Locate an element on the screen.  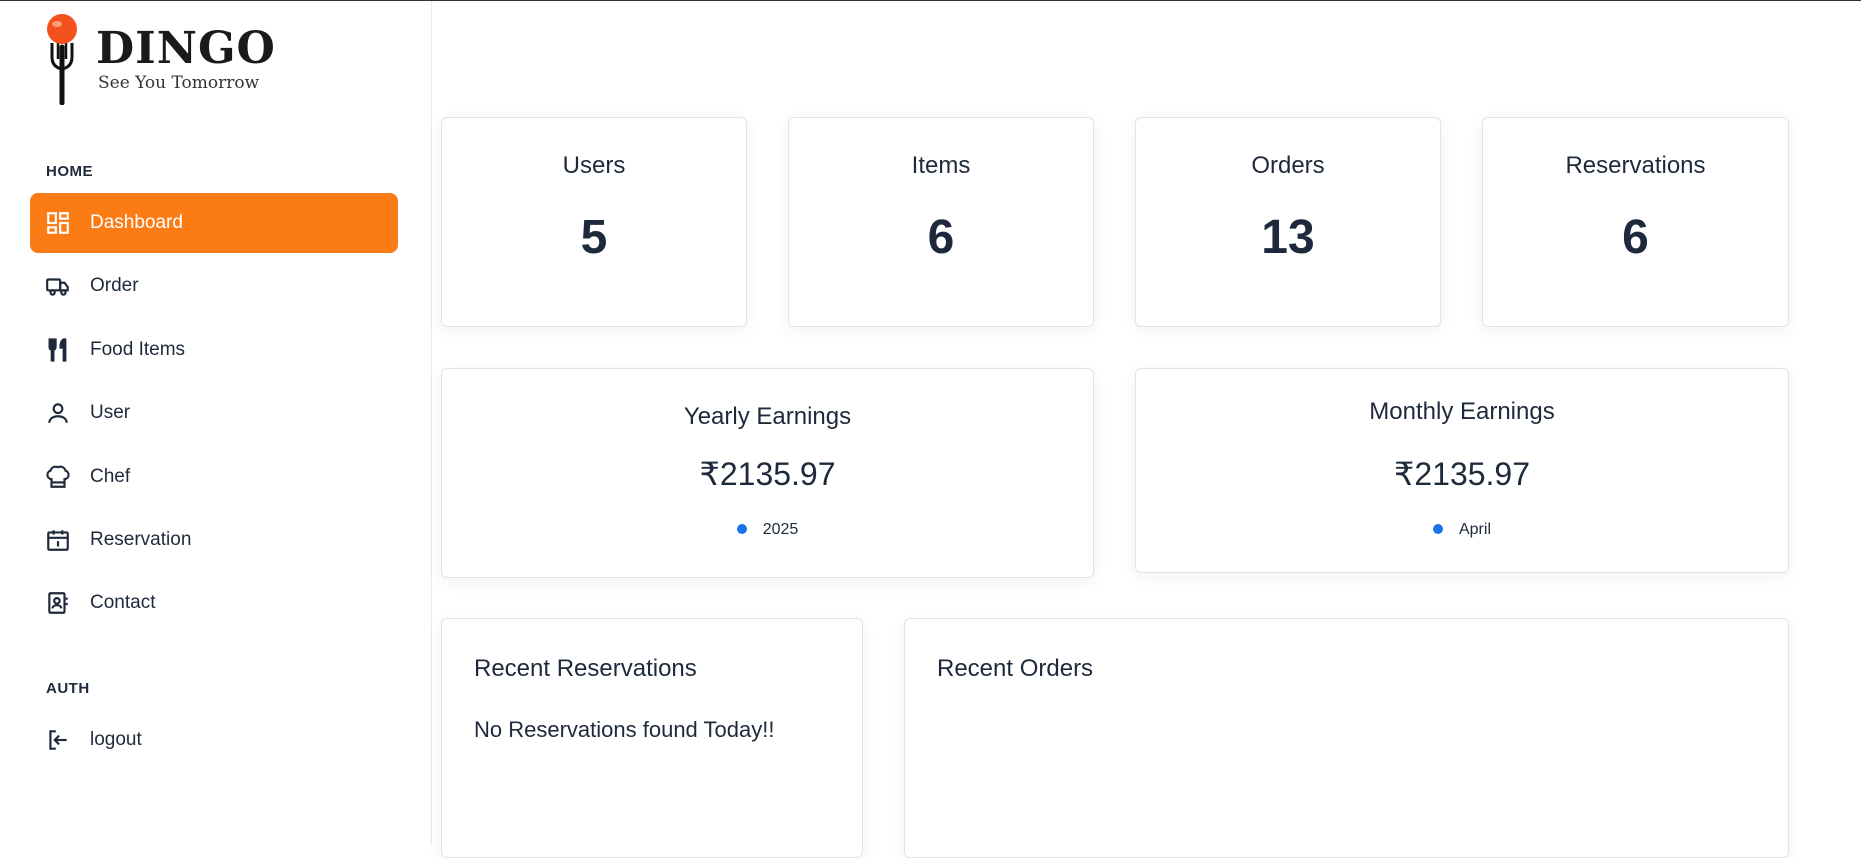
sidebar-item-label: Food Items is located at coordinates (138, 349).